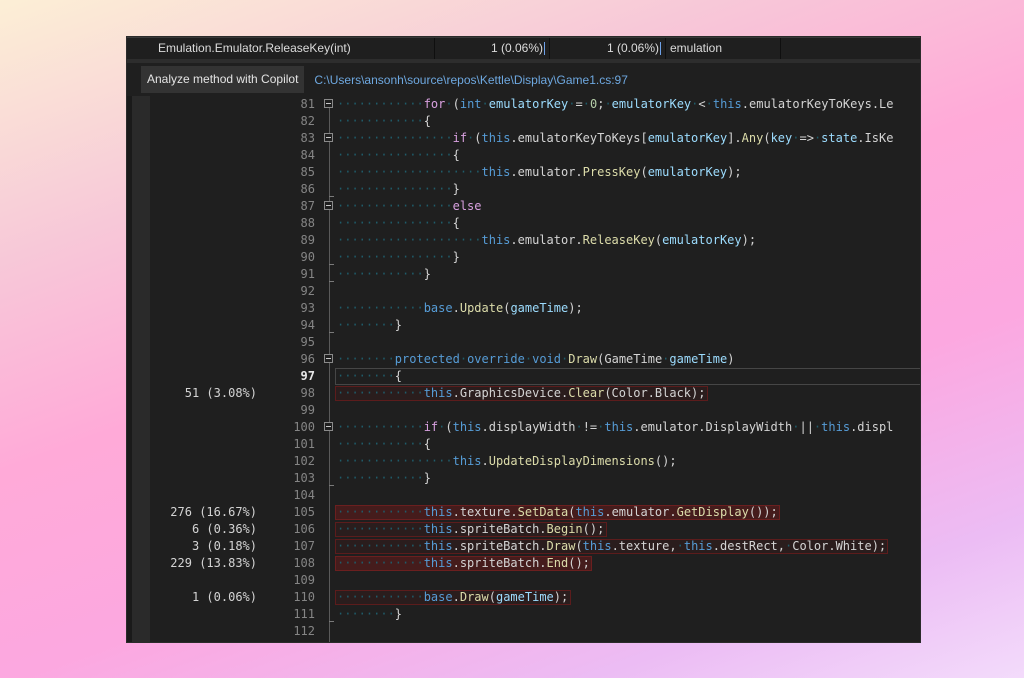 The width and height of the screenshot is (1024, 678). What do you see at coordinates (304, 631) in the screenshot?
I see `line-number: 112` at bounding box center [304, 631].